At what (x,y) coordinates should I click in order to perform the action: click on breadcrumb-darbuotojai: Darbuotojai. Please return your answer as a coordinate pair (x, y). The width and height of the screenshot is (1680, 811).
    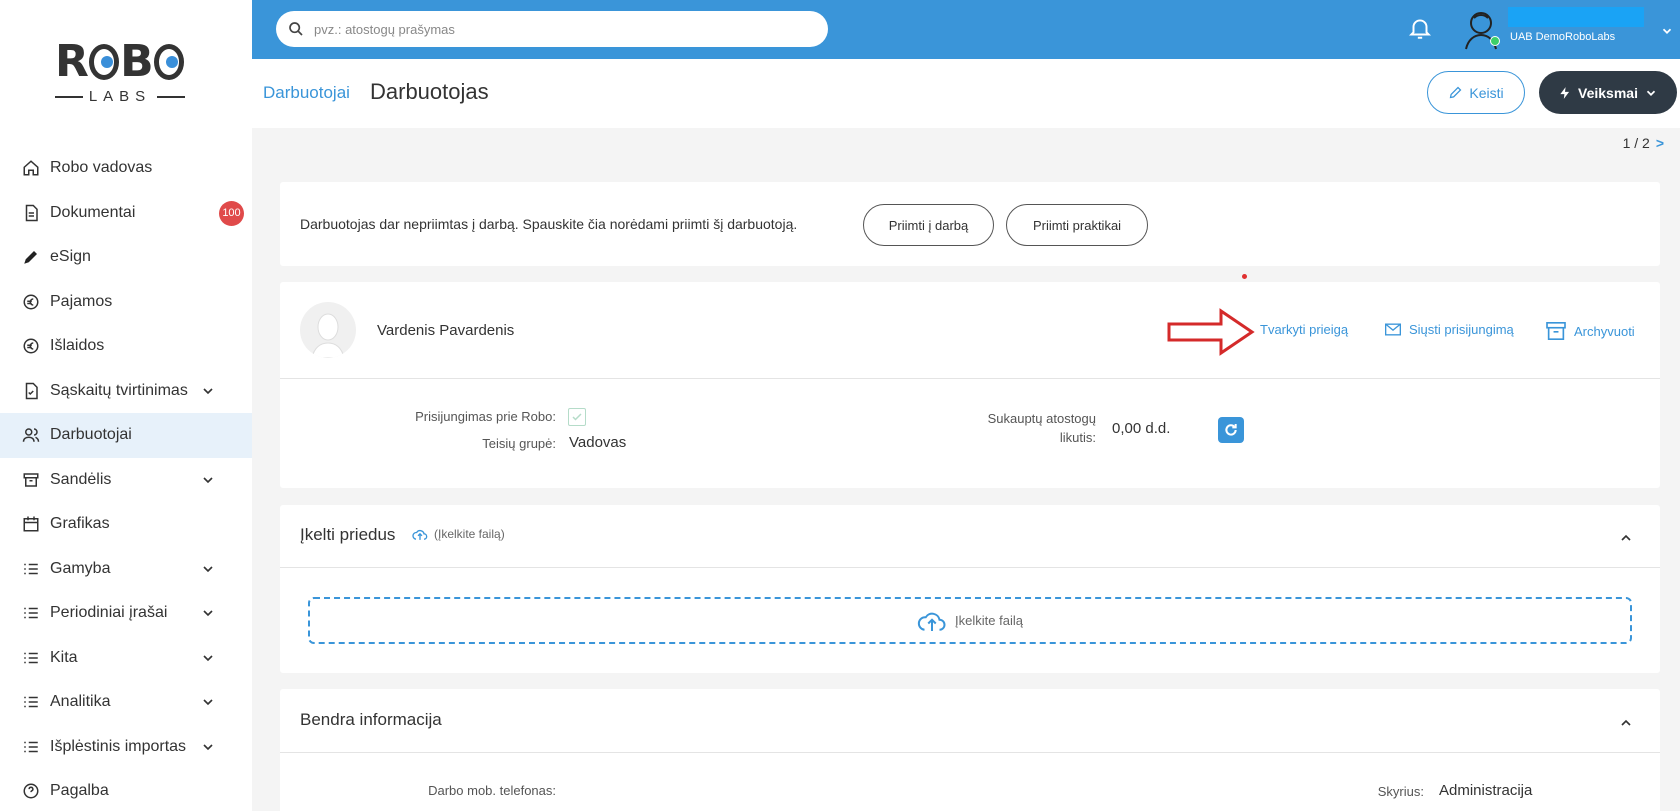
    Looking at the image, I should click on (306, 93).